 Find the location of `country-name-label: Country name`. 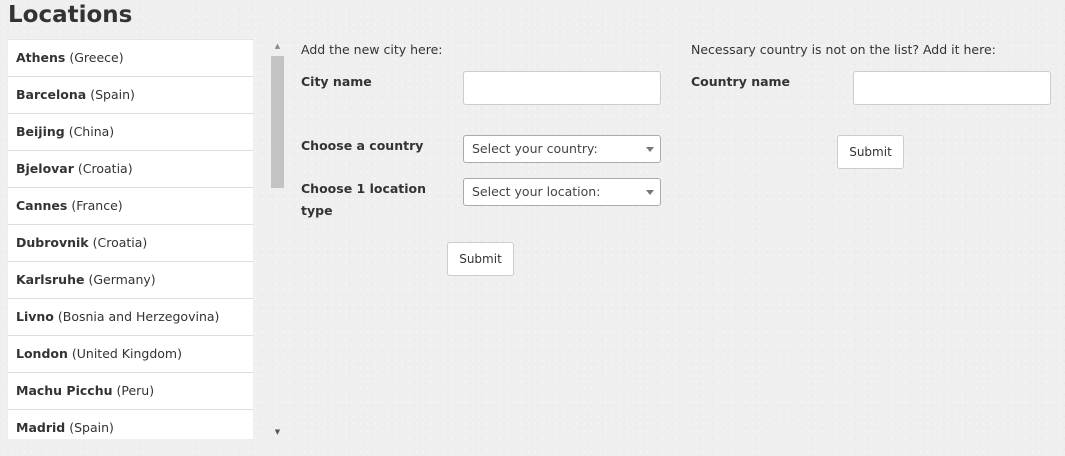

country-name-label: Country name is located at coordinates (741, 81).